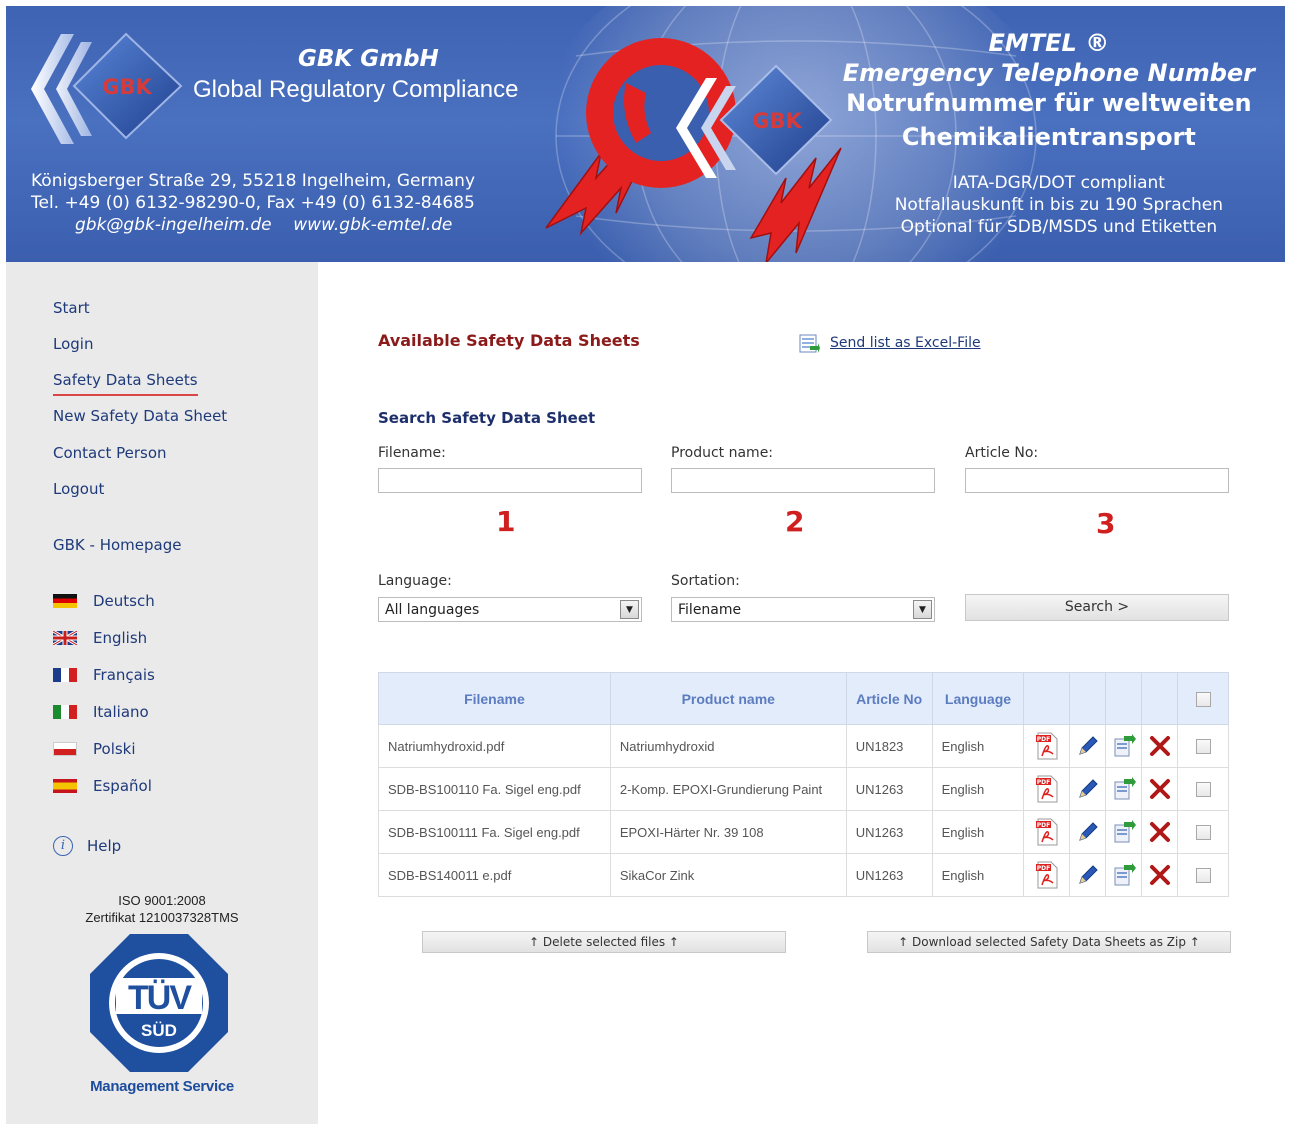 The height and width of the screenshot is (1124, 1291). Describe the element at coordinates (1160, 698) in the screenshot. I see `col-delete` at that location.